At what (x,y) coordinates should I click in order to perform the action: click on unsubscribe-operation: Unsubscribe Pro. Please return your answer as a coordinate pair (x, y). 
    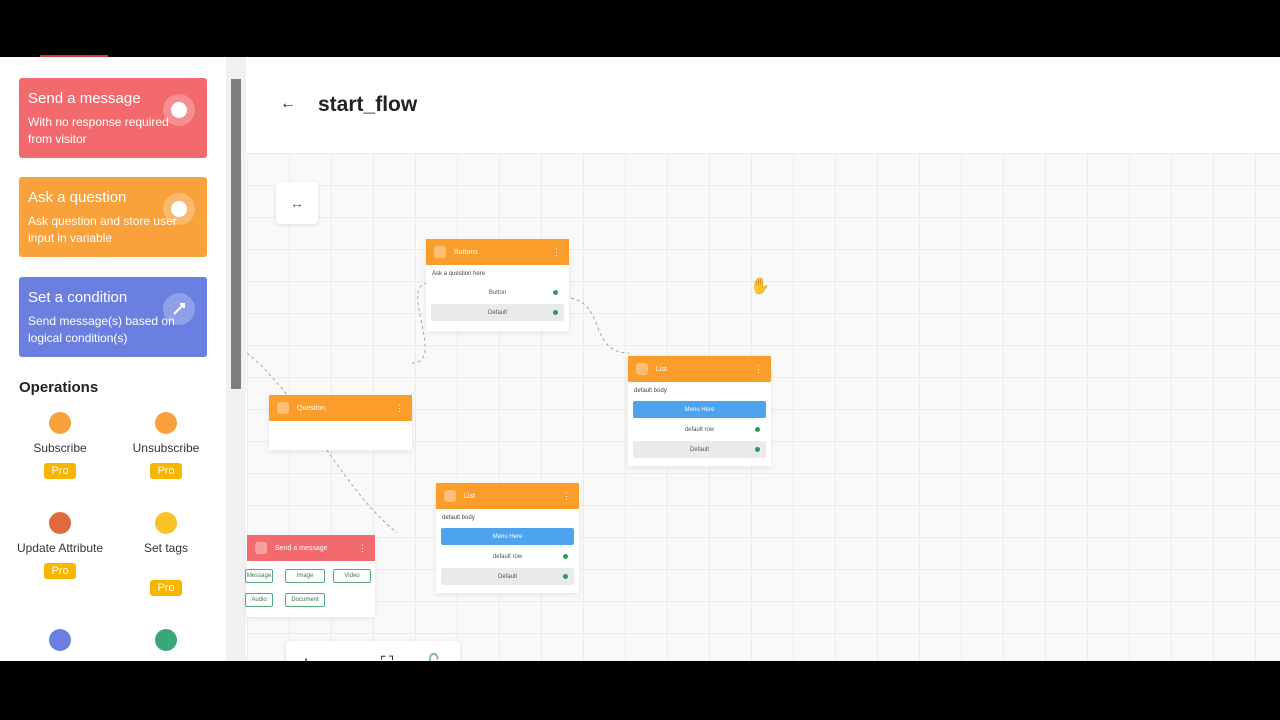
    Looking at the image, I should click on (166, 445).